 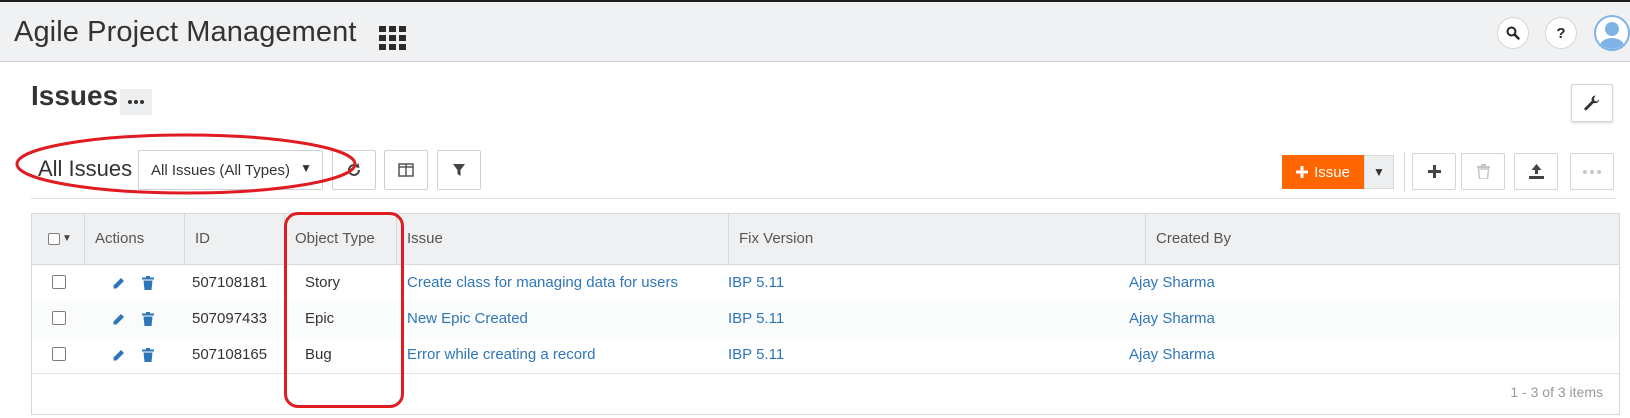 What do you see at coordinates (318, 354) in the screenshot?
I see `cell-object-type: Bug` at bounding box center [318, 354].